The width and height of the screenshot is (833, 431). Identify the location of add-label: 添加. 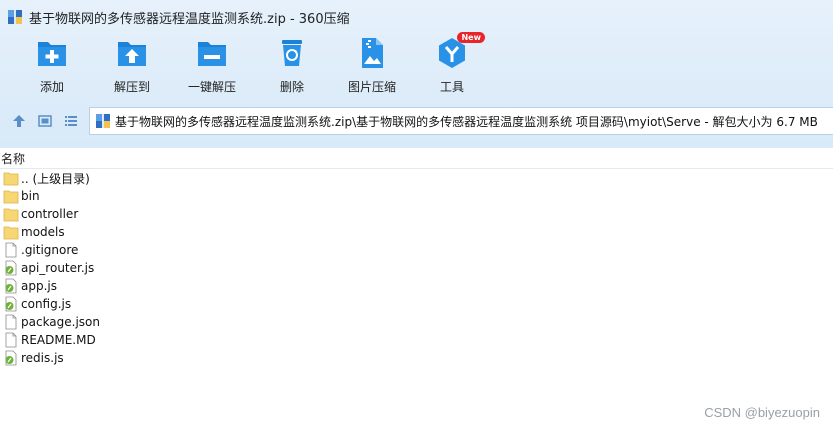
(51, 87).